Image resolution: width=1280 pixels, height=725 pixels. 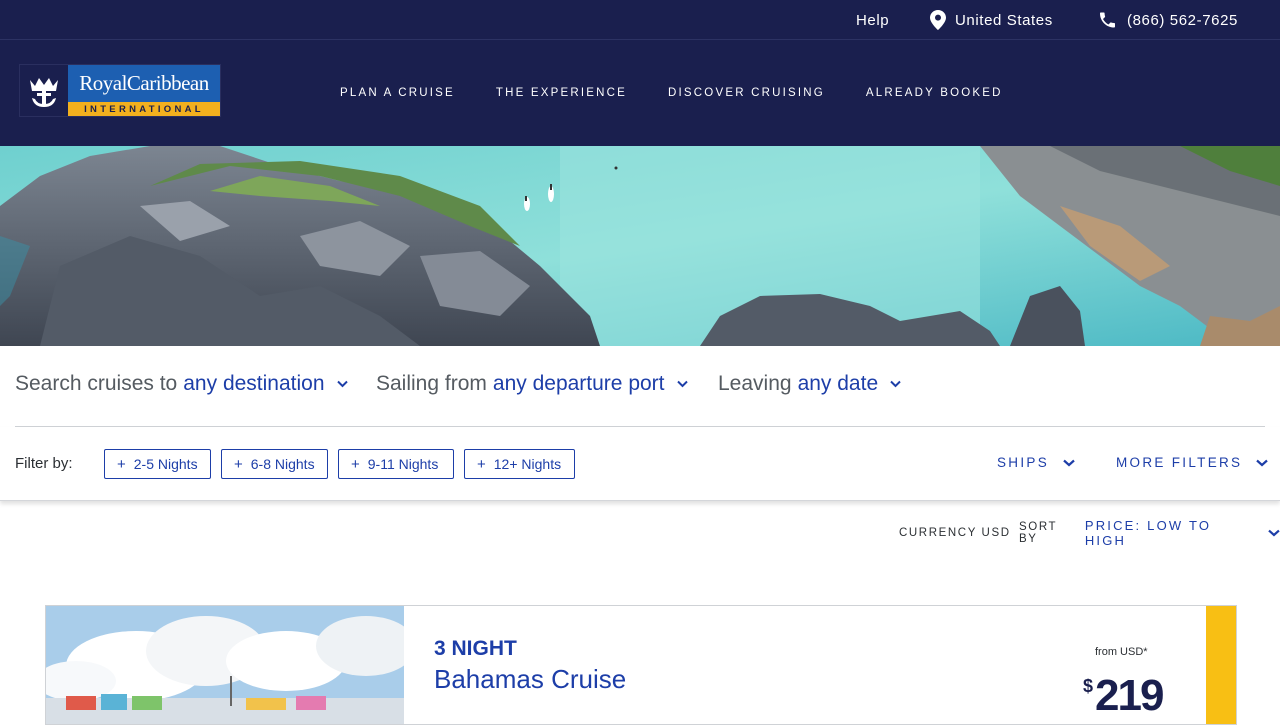 I want to click on country-selector: United States, so click(x=991, y=20).